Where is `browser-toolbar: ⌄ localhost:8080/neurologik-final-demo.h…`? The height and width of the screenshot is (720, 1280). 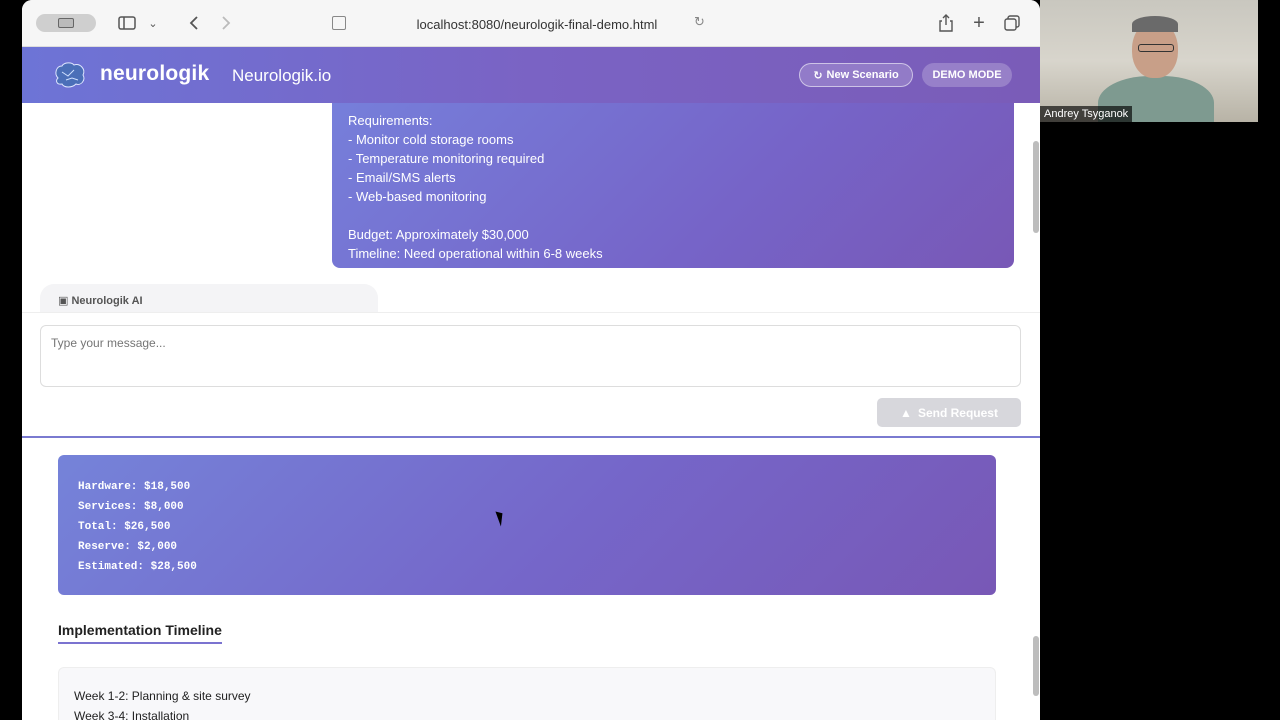
browser-toolbar: ⌄ localhost:8080/neurologik-final-demo.h… is located at coordinates (531, 23).